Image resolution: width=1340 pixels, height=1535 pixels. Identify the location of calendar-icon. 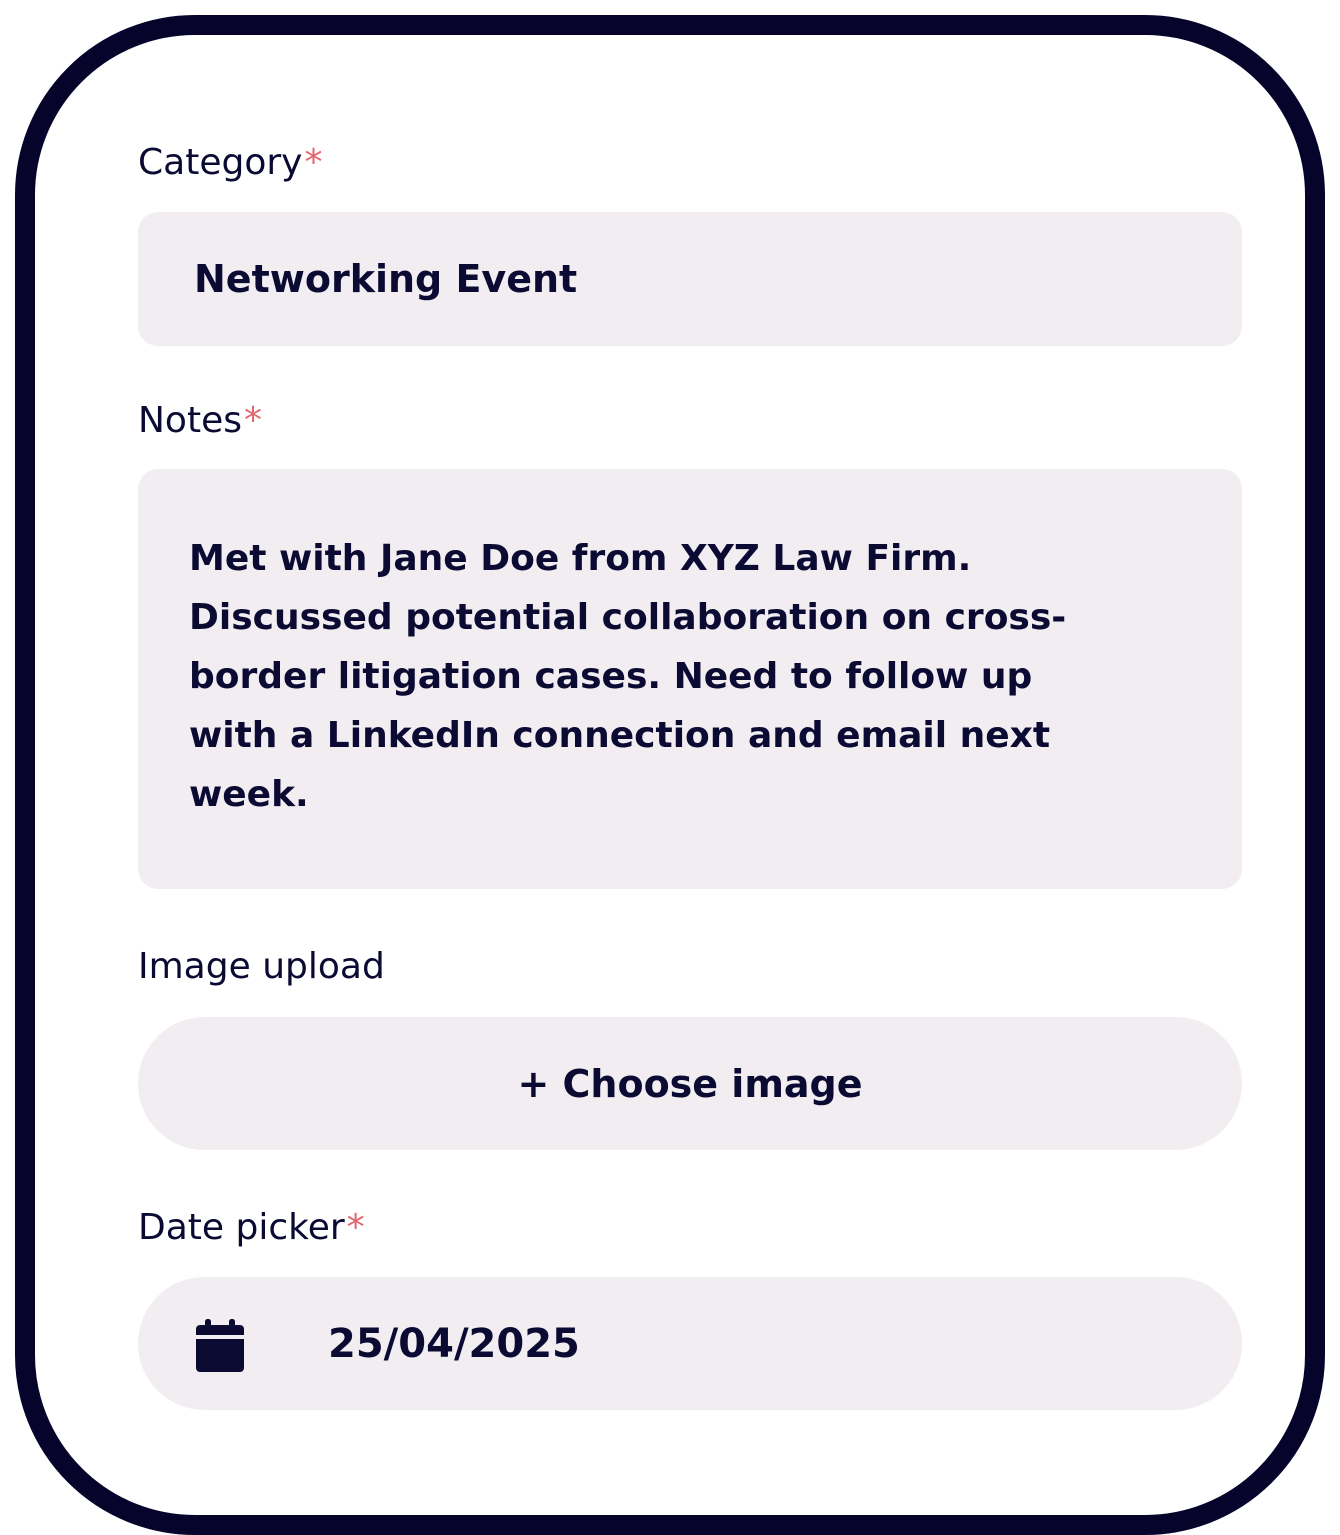
(220, 1345).